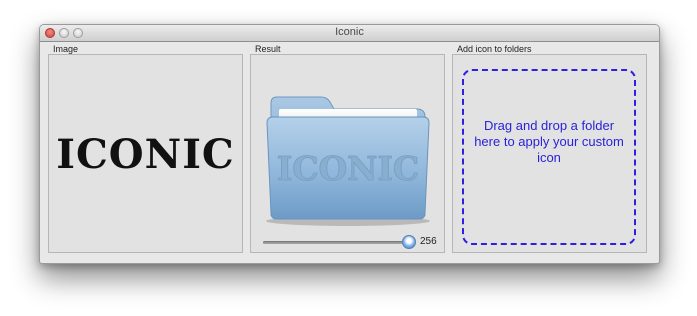  What do you see at coordinates (428, 241) in the screenshot?
I see `size-value: 256` at bounding box center [428, 241].